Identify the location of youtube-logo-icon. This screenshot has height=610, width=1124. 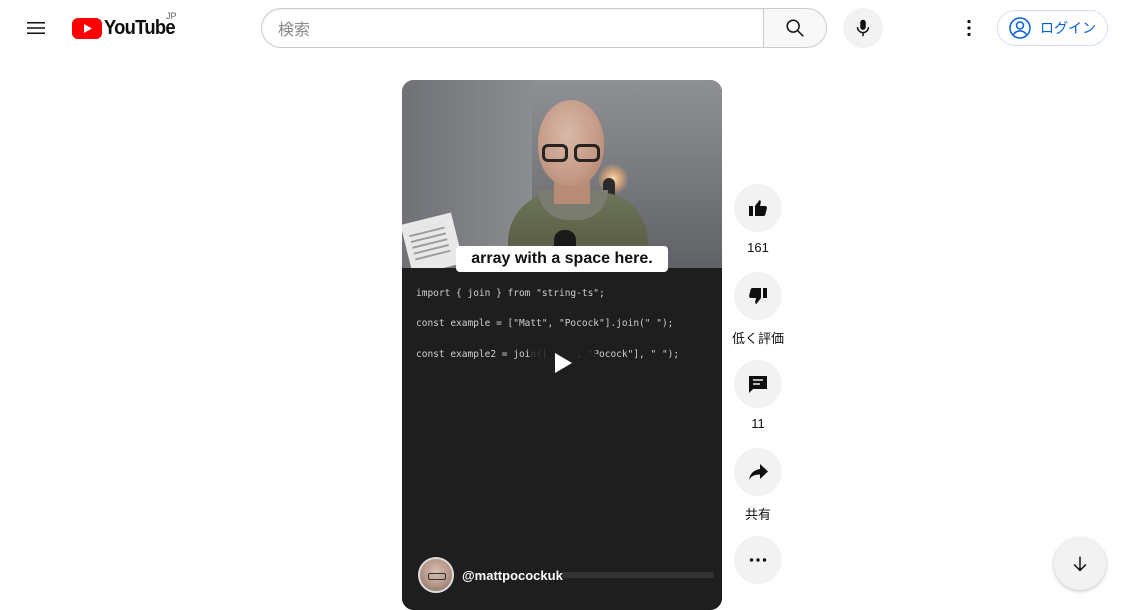
(87, 28).